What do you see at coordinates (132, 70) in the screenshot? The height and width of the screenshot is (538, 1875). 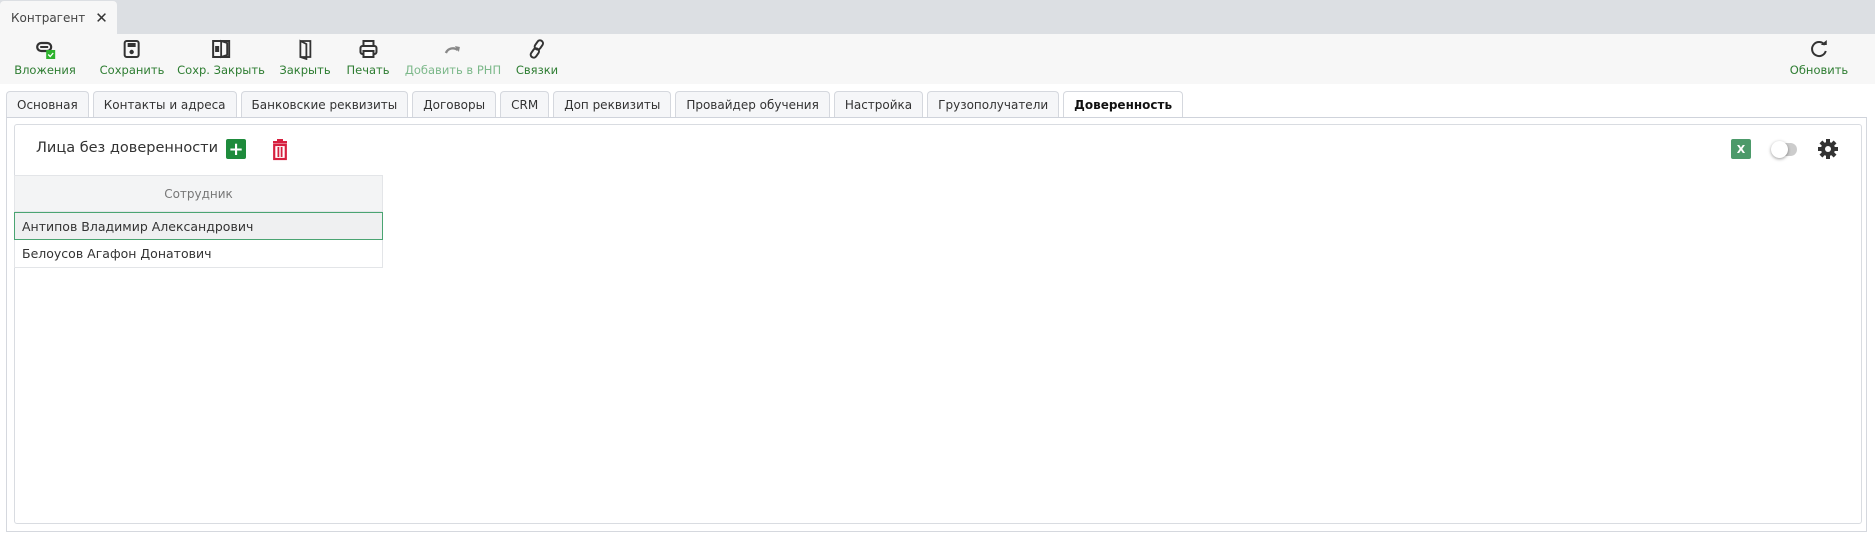 I see `save-label: Сохранить` at bounding box center [132, 70].